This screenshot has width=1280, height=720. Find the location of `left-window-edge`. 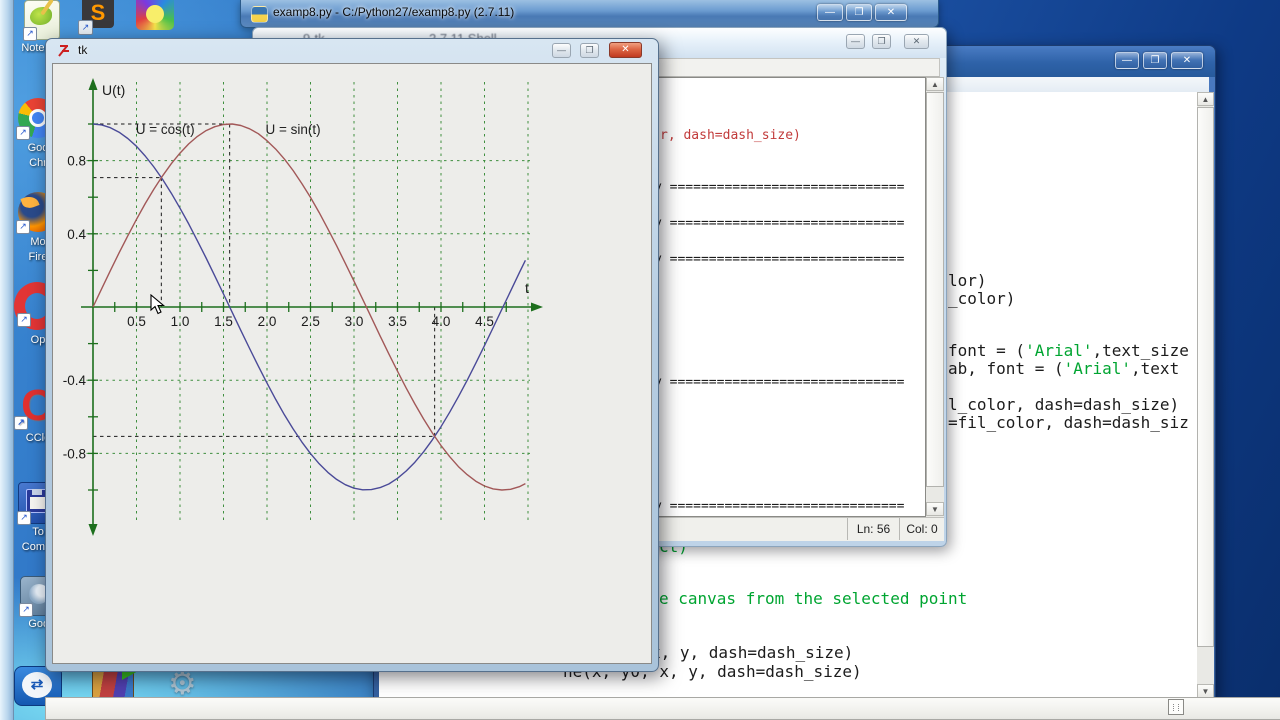

left-window-edge is located at coordinates (7, 360).